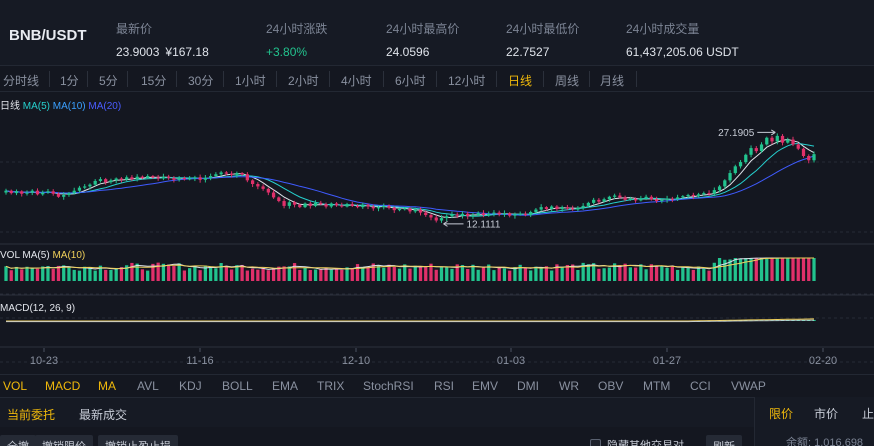 The height and width of the screenshot is (446, 874). Describe the element at coordinates (825, 441) in the screenshot. I see `balance-text: 余额: 1.016.698` at that location.